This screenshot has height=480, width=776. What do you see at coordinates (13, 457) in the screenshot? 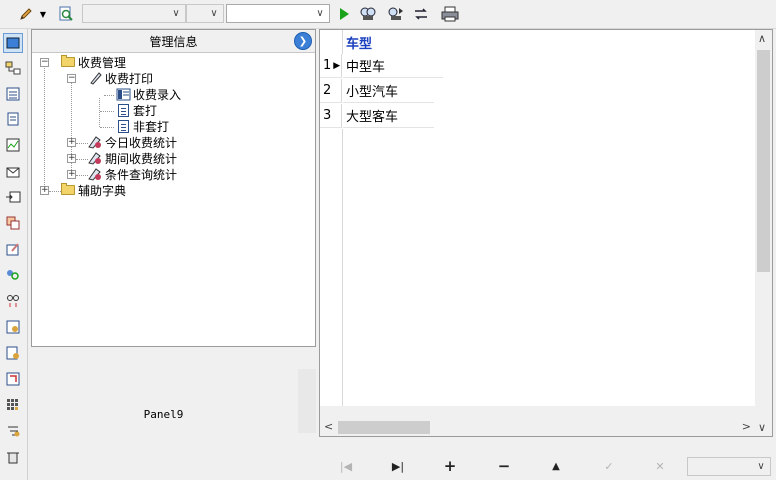
I see `trash-icon` at bounding box center [13, 457].